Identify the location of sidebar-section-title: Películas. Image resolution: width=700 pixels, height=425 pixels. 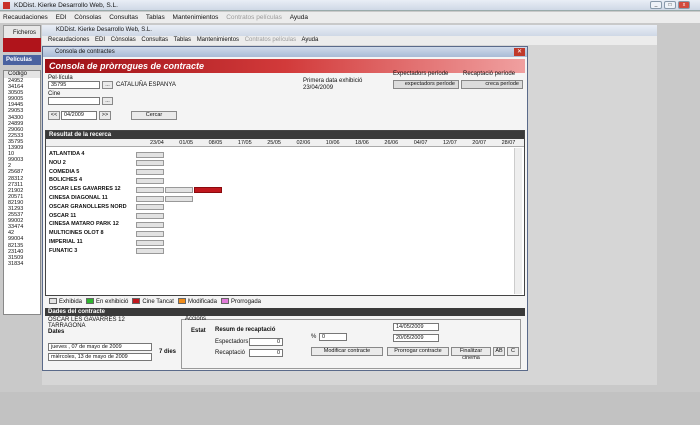
(22, 60).